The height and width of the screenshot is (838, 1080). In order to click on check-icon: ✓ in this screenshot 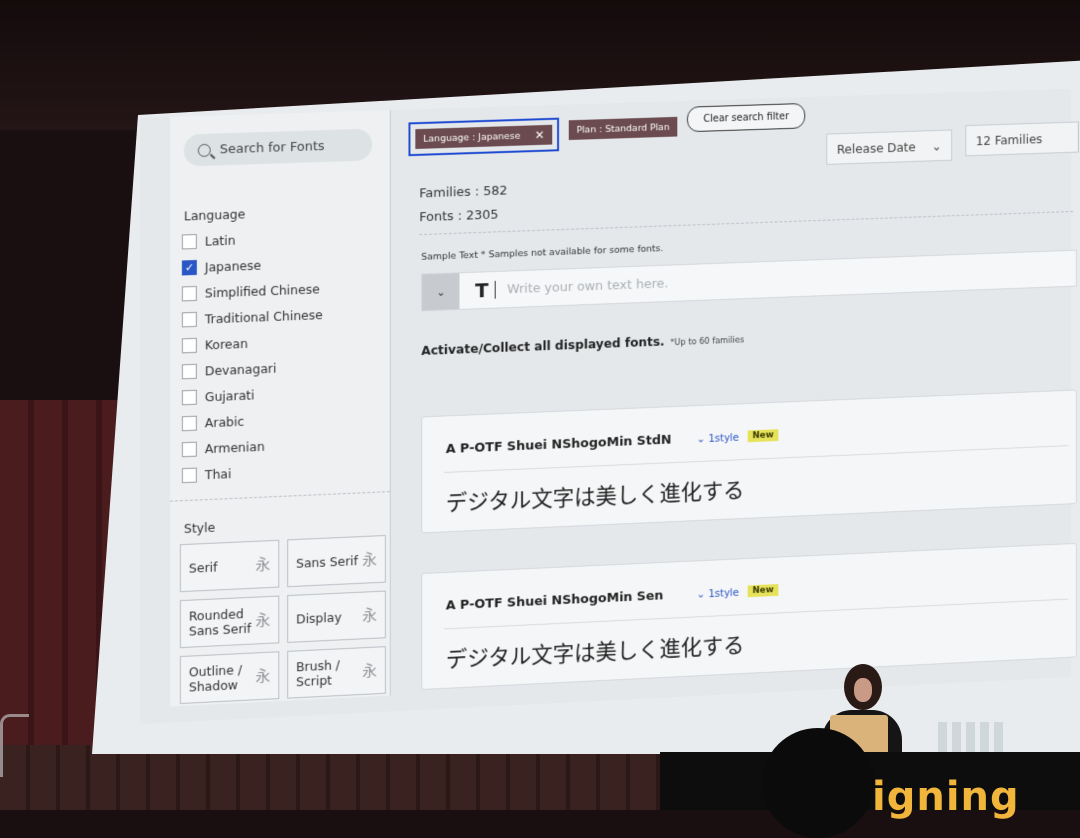, I will do `click(189, 267)`.